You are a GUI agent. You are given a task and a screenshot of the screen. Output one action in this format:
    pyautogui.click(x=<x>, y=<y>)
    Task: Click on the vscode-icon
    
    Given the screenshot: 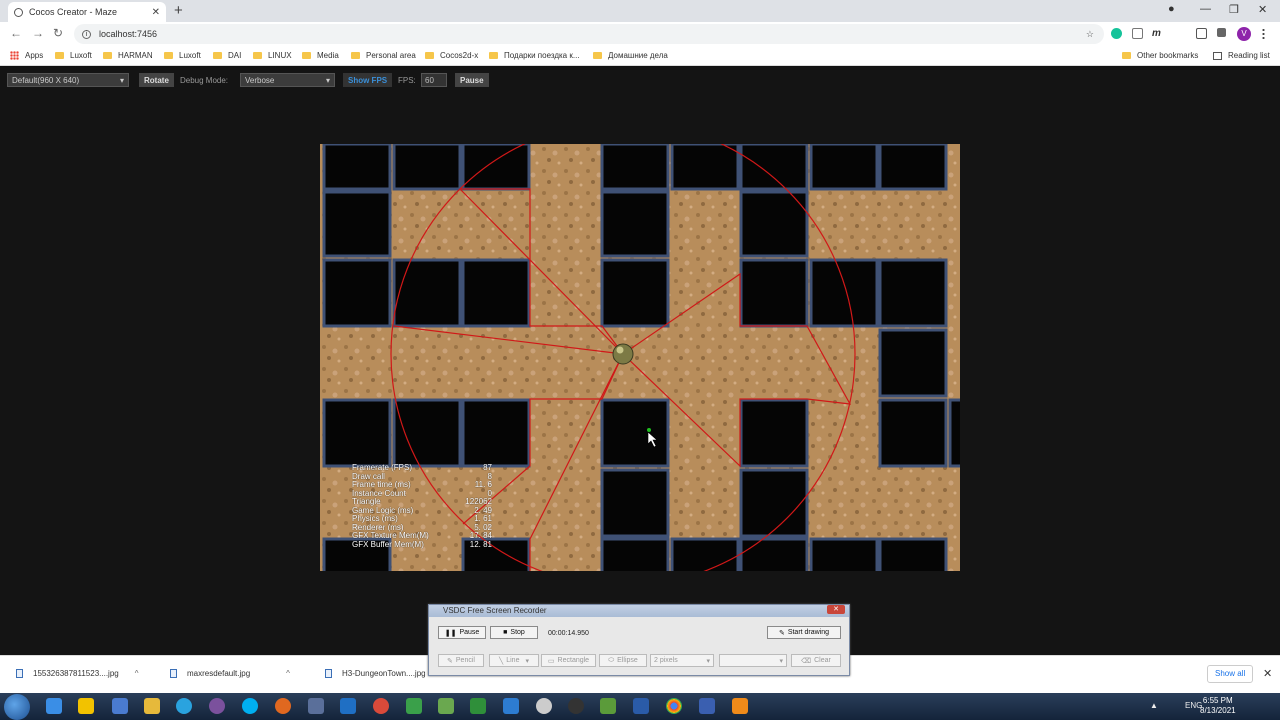 What is the action you would take?
    pyautogui.click(x=511, y=706)
    